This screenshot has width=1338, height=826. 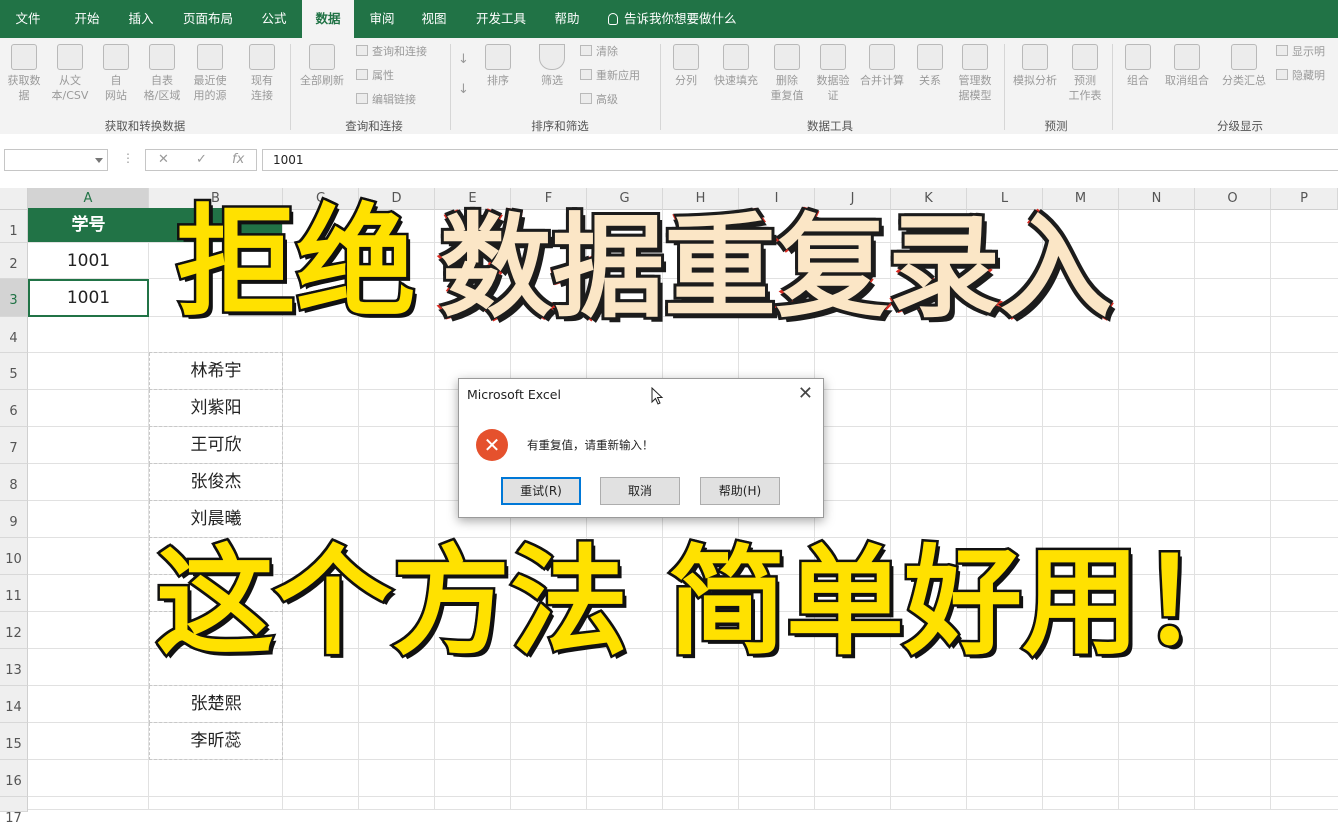 What do you see at coordinates (328, 19) in the screenshot?
I see `tab-data: 数据` at bounding box center [328, 19].